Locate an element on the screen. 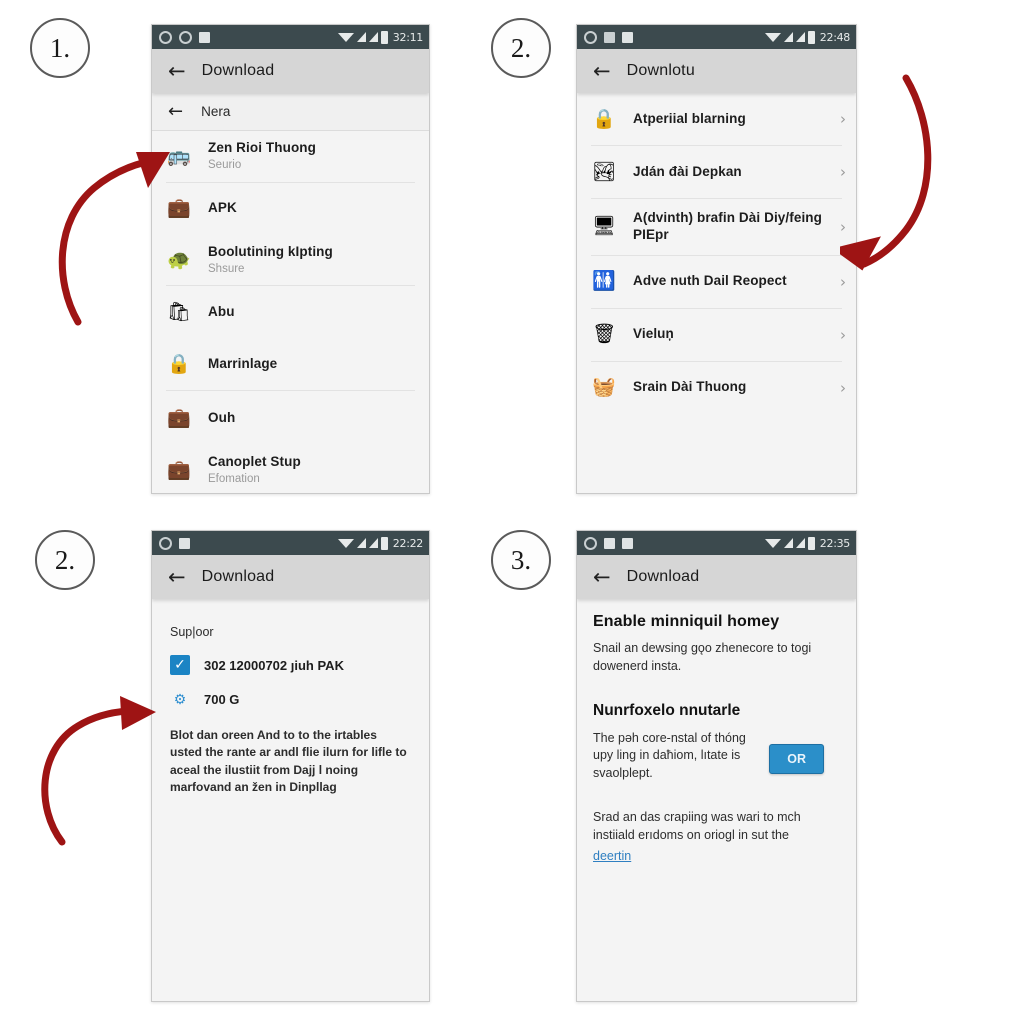 Image resolution: width=1024 pixels, height=1024 pixels. list-item: 🔒 Marrinlage is located at coordinates (290, 364).